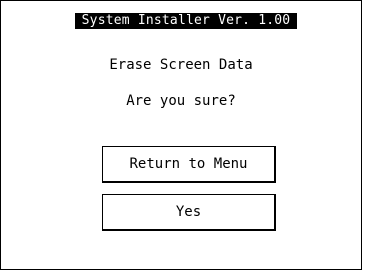  What do you see at coordinates (181, 101) in the screenshot?
I see `confirm-prompt: Are you sure?` at bounding box center [181, 101].